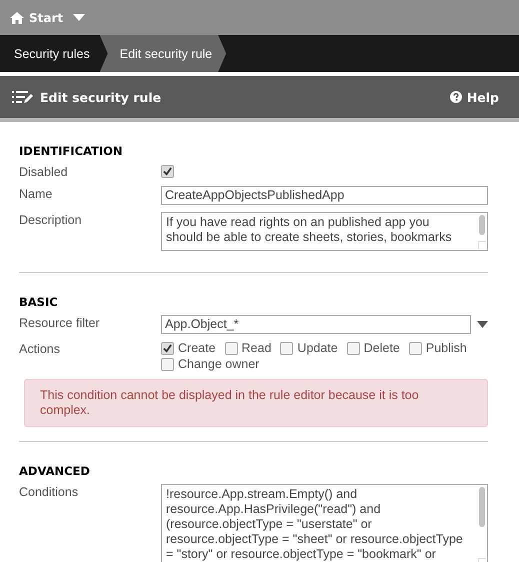 The image size is (519, 562). I want to click on help-icon, so click(456, 97).